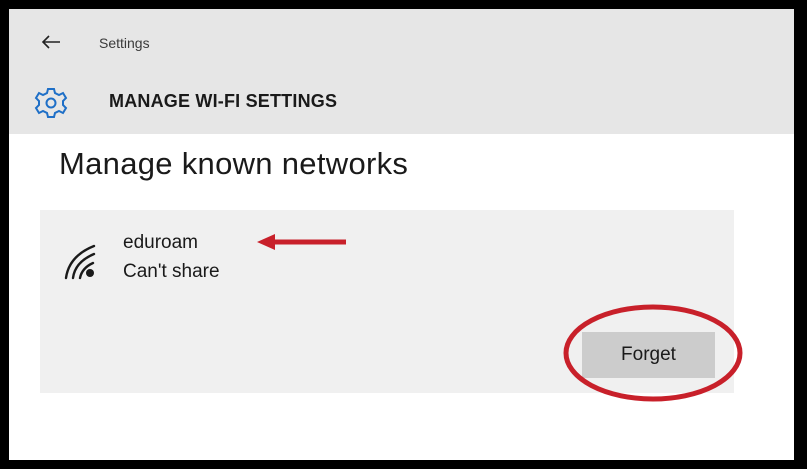 This screenshot has height=469, width=807. What do you see at coordinates (648, 355) in the screenshot?
I see `forget-button: Forget` at bounding box center [648, 355].